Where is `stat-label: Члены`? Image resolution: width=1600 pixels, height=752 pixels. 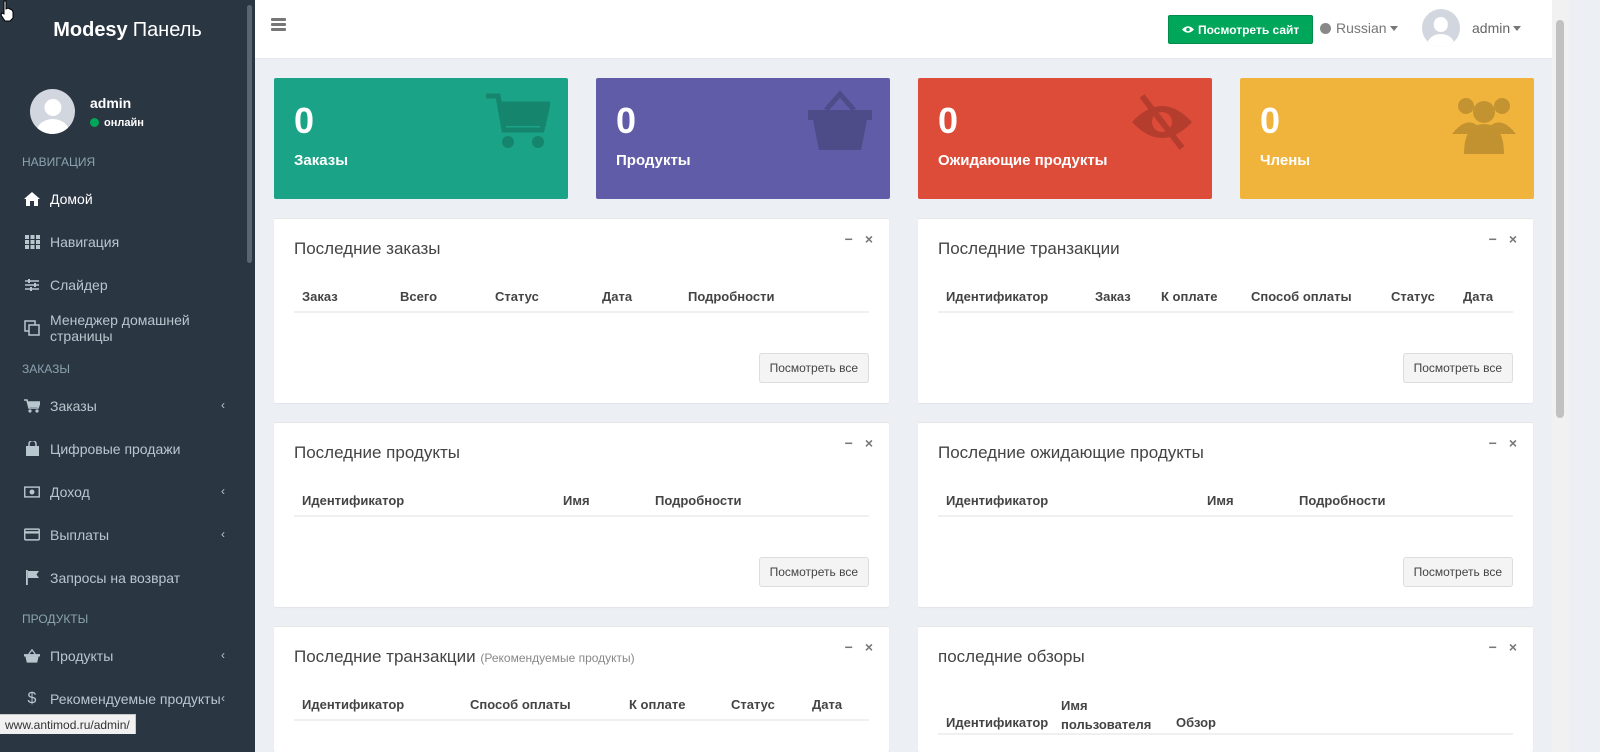
stat-label: Члены is located at coordinates (1285, 160).